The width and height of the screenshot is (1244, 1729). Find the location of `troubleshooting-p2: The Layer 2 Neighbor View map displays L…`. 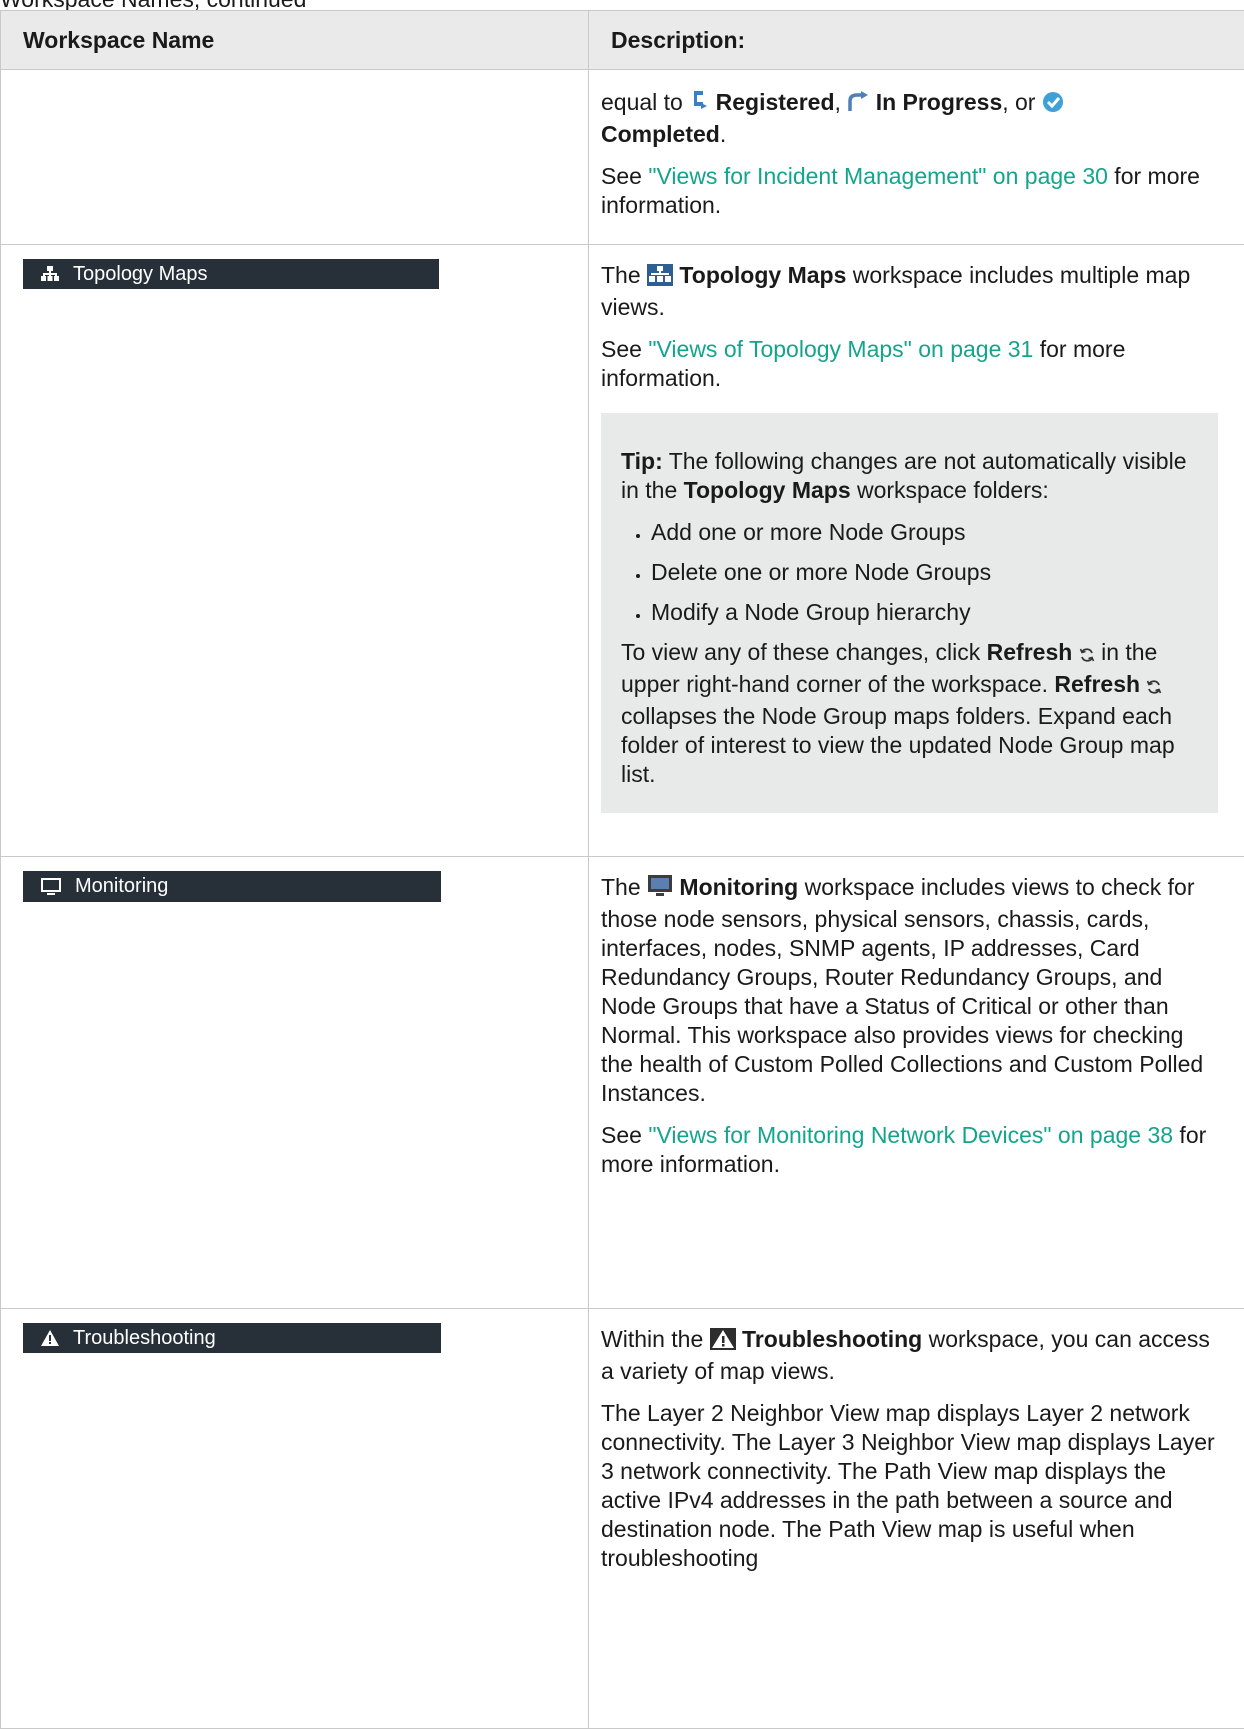

troubleshooting-p2: The Layer 2 Neighbor View map displays L… is located at coordinates (909, 1486).